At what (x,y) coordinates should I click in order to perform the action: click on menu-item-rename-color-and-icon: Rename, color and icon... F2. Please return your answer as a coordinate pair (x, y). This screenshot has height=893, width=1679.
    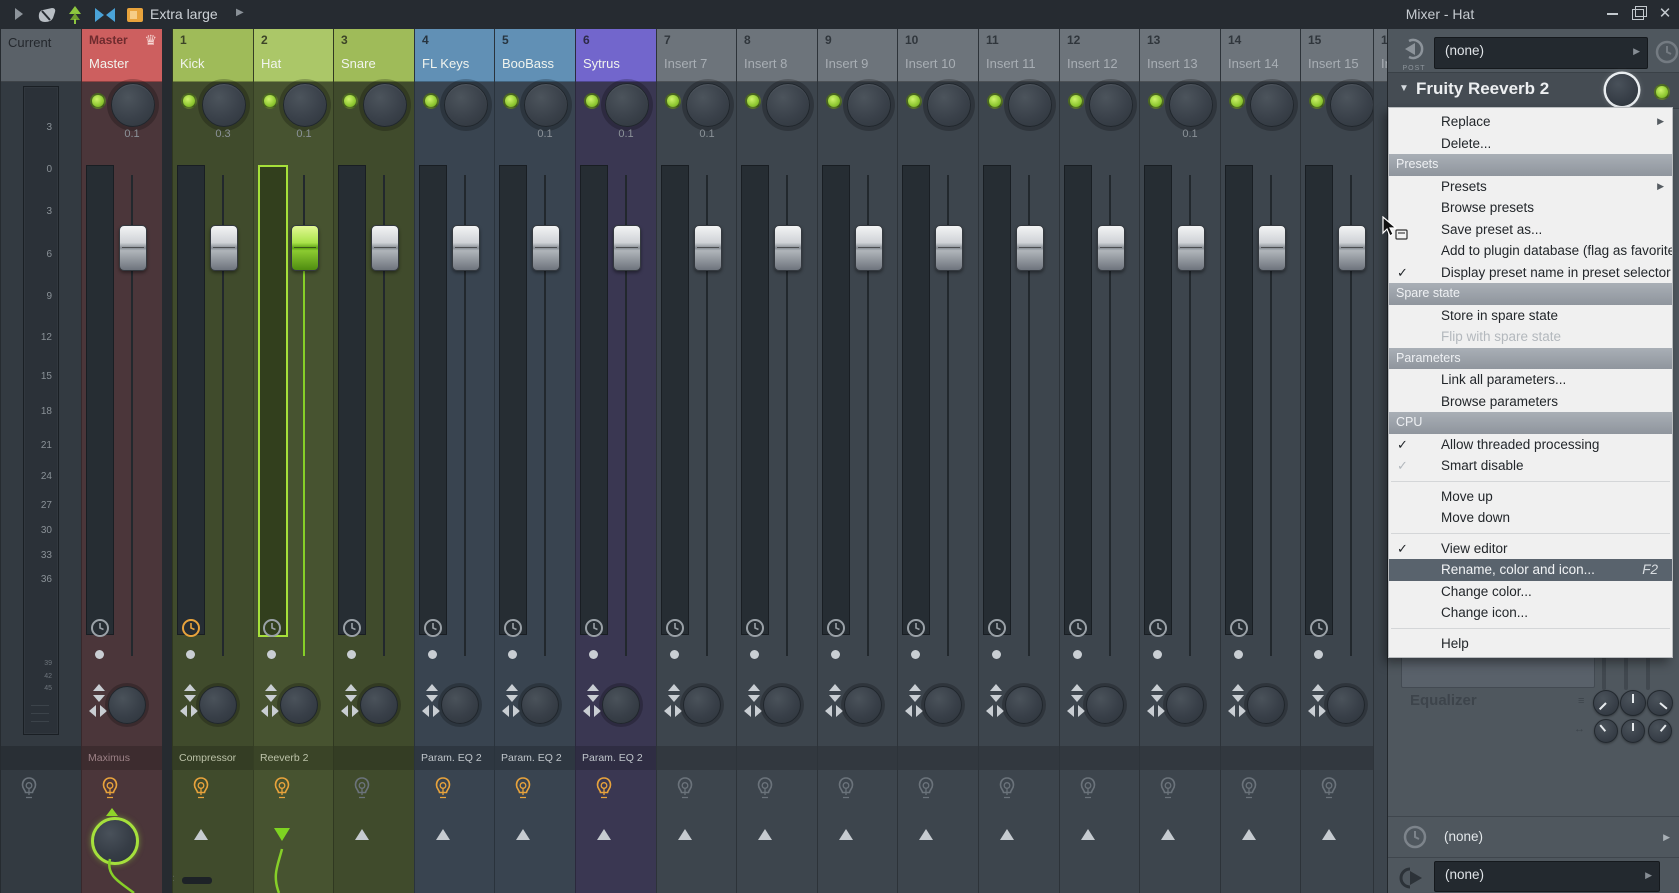
    Looking at the image, I should click on (1530, 570).